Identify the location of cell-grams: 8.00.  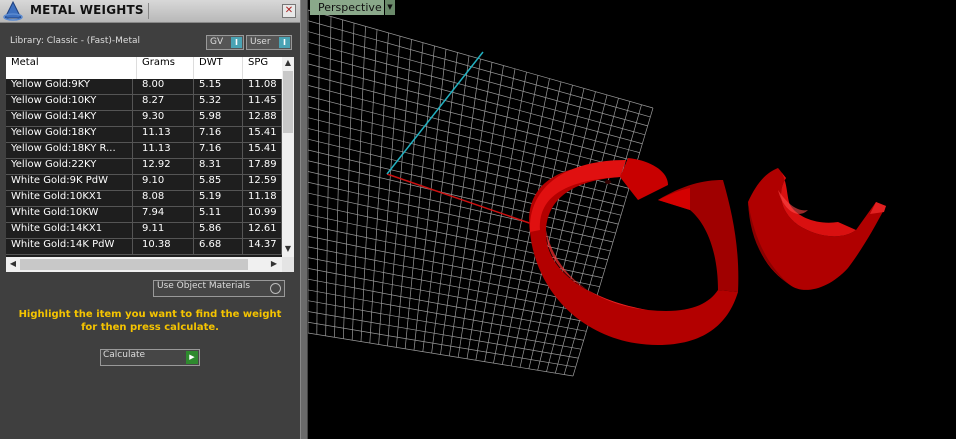
(165, 86).